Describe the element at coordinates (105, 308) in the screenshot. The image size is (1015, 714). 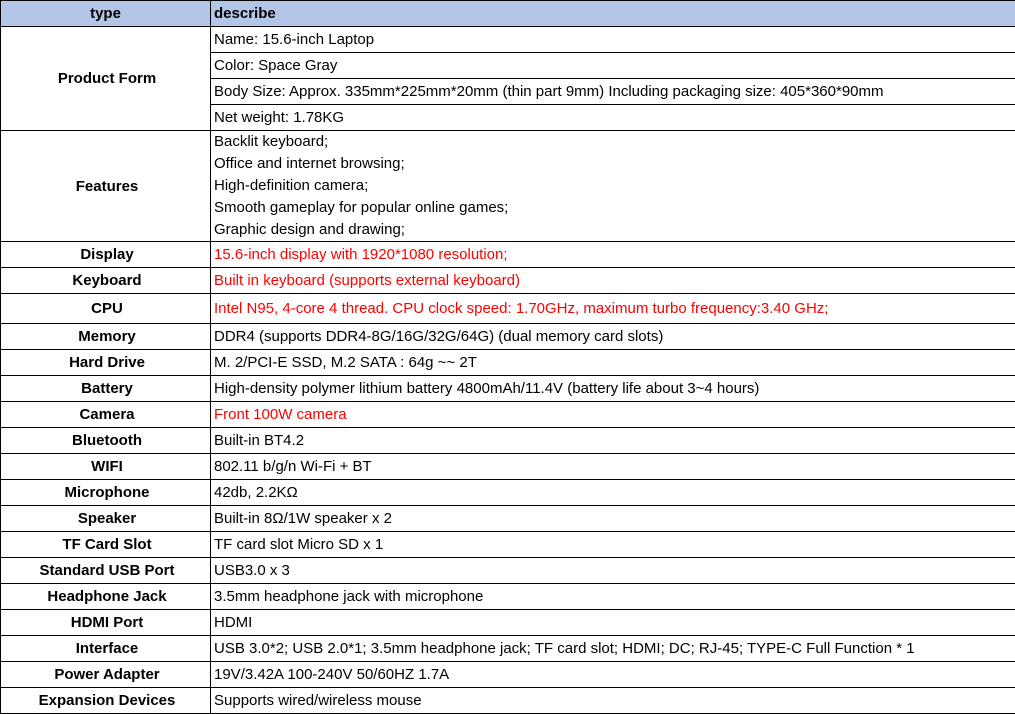
I see `row-label-cpu: CPU` at that location.